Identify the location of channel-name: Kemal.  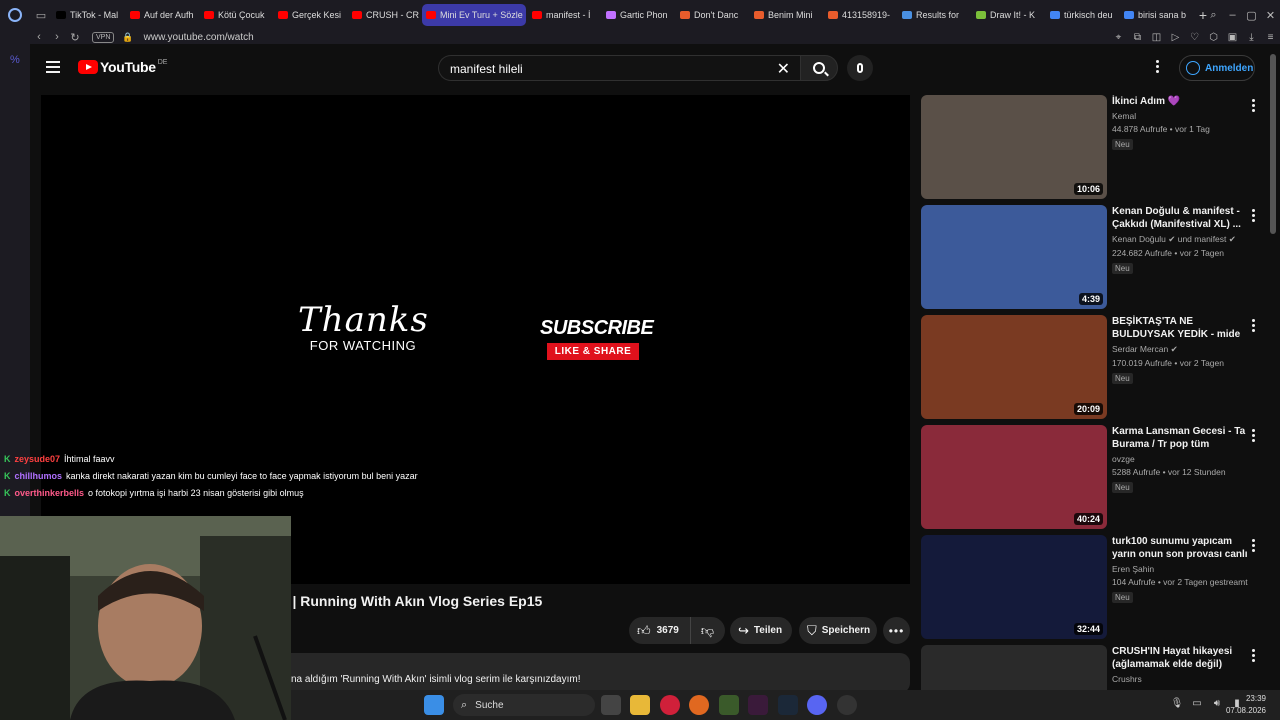
(1182, 116).